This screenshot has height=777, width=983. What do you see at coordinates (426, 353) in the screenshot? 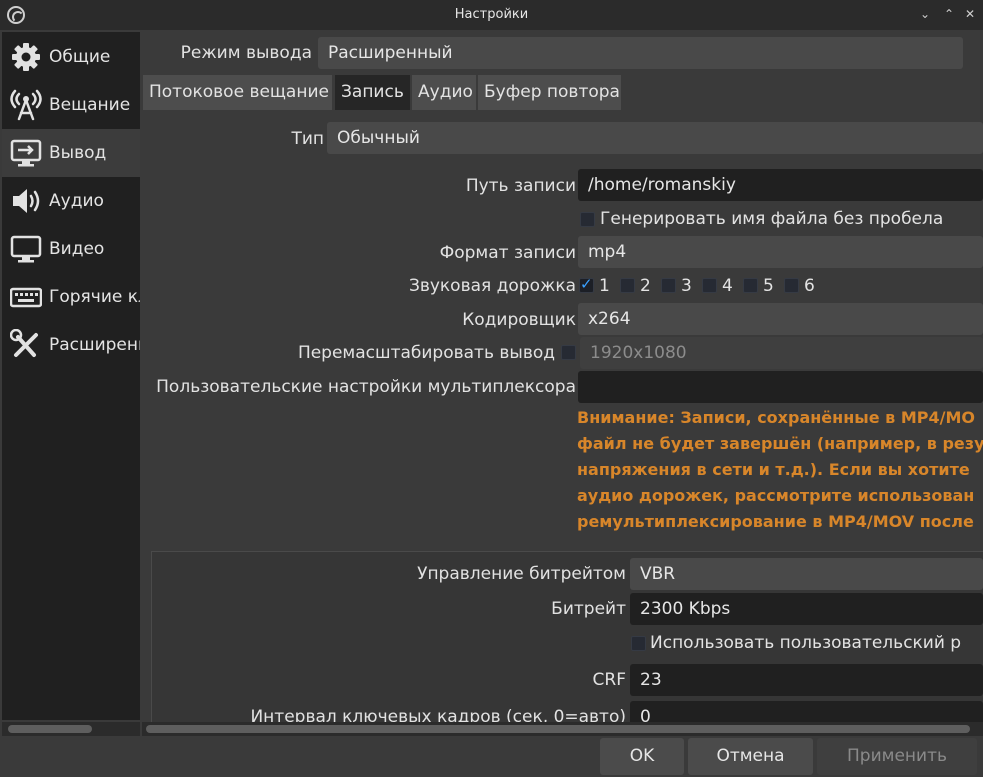
I see `rescale-label: Перемасштабировать вывод` at bounding box center [426, 353].